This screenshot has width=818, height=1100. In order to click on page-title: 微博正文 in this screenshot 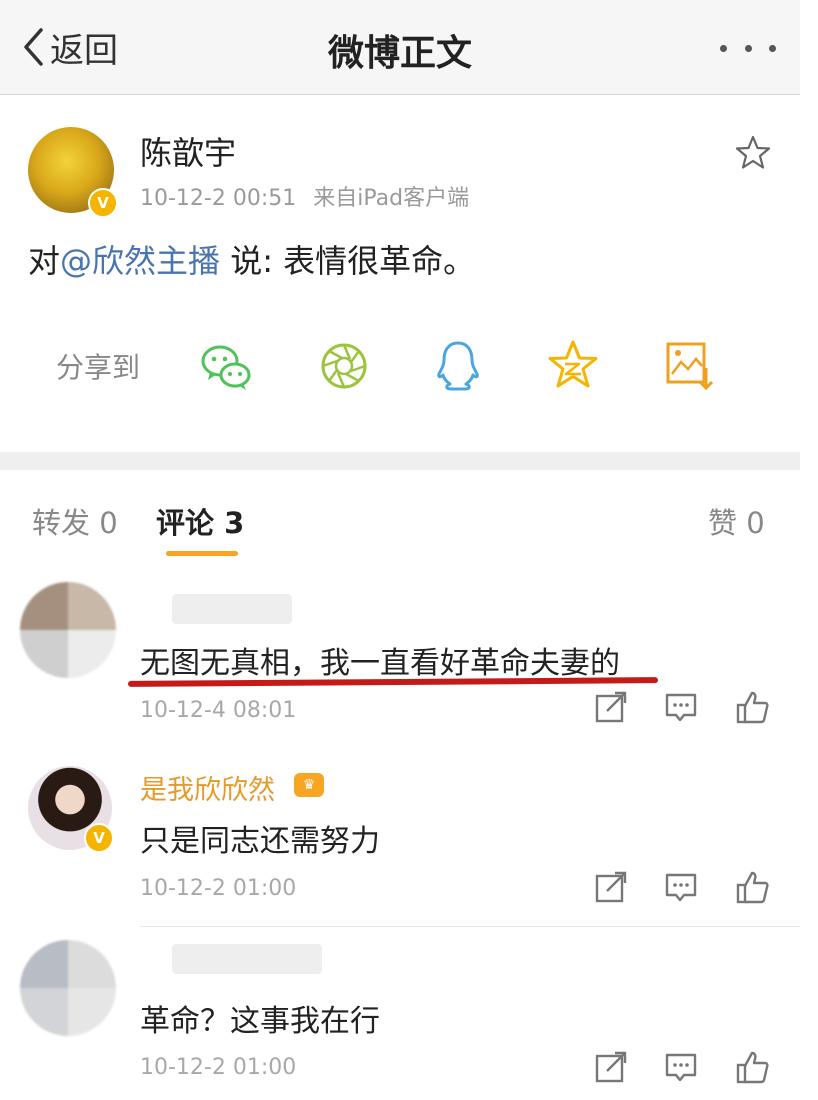, I will do `click(399, 53)`.